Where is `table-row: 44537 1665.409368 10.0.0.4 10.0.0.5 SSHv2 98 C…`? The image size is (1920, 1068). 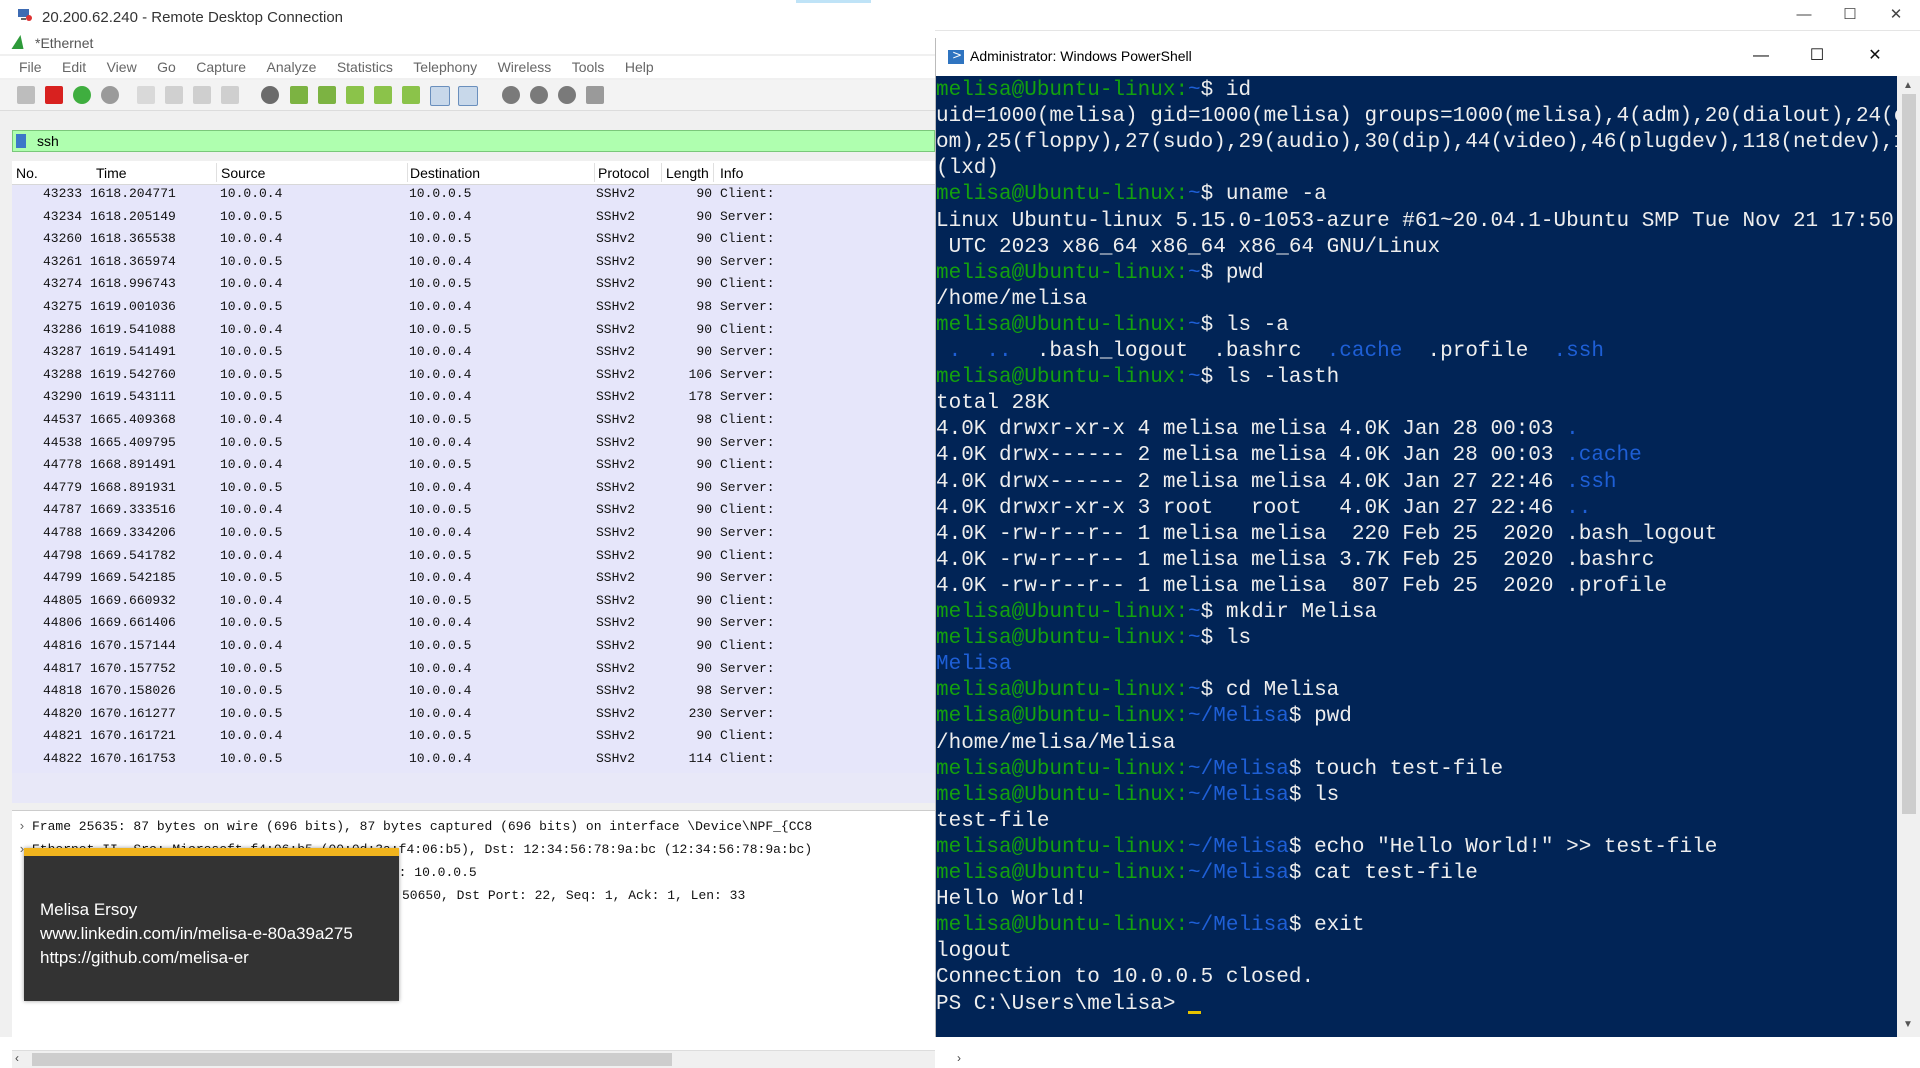
table-row: 44537 1665.409368 10.0.0.4 10.0.0.5 SSHv2 98 C… is located at coordinates (473, 422).